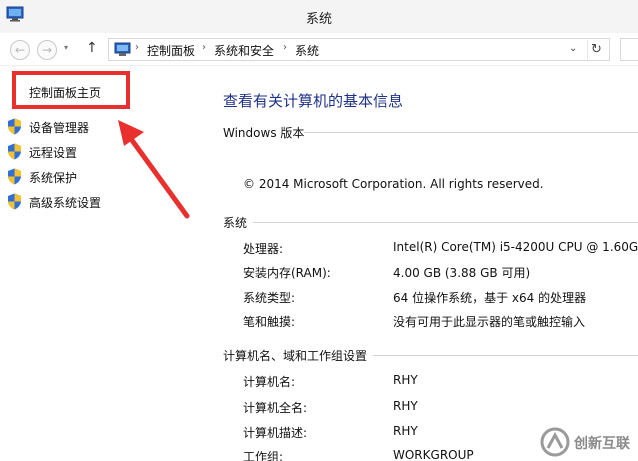  I want to click on breadcrumb-control-panel: 控制面板, so click(171, 50).